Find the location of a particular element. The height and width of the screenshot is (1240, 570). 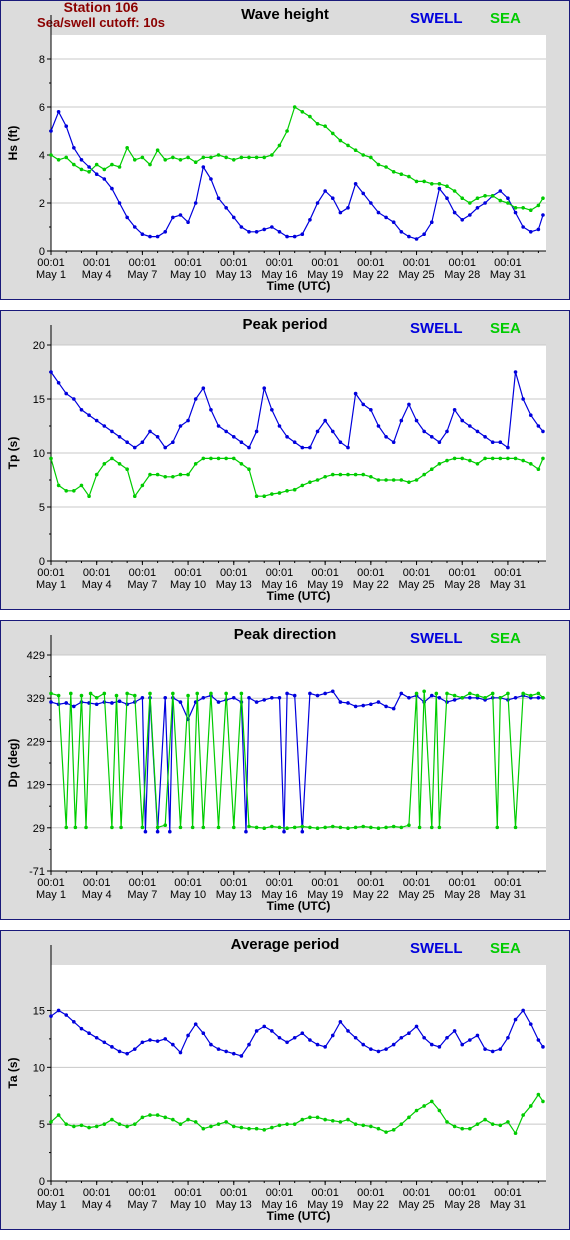

y-axis-label: Dp (deg) is located at coordinates (13, 763).